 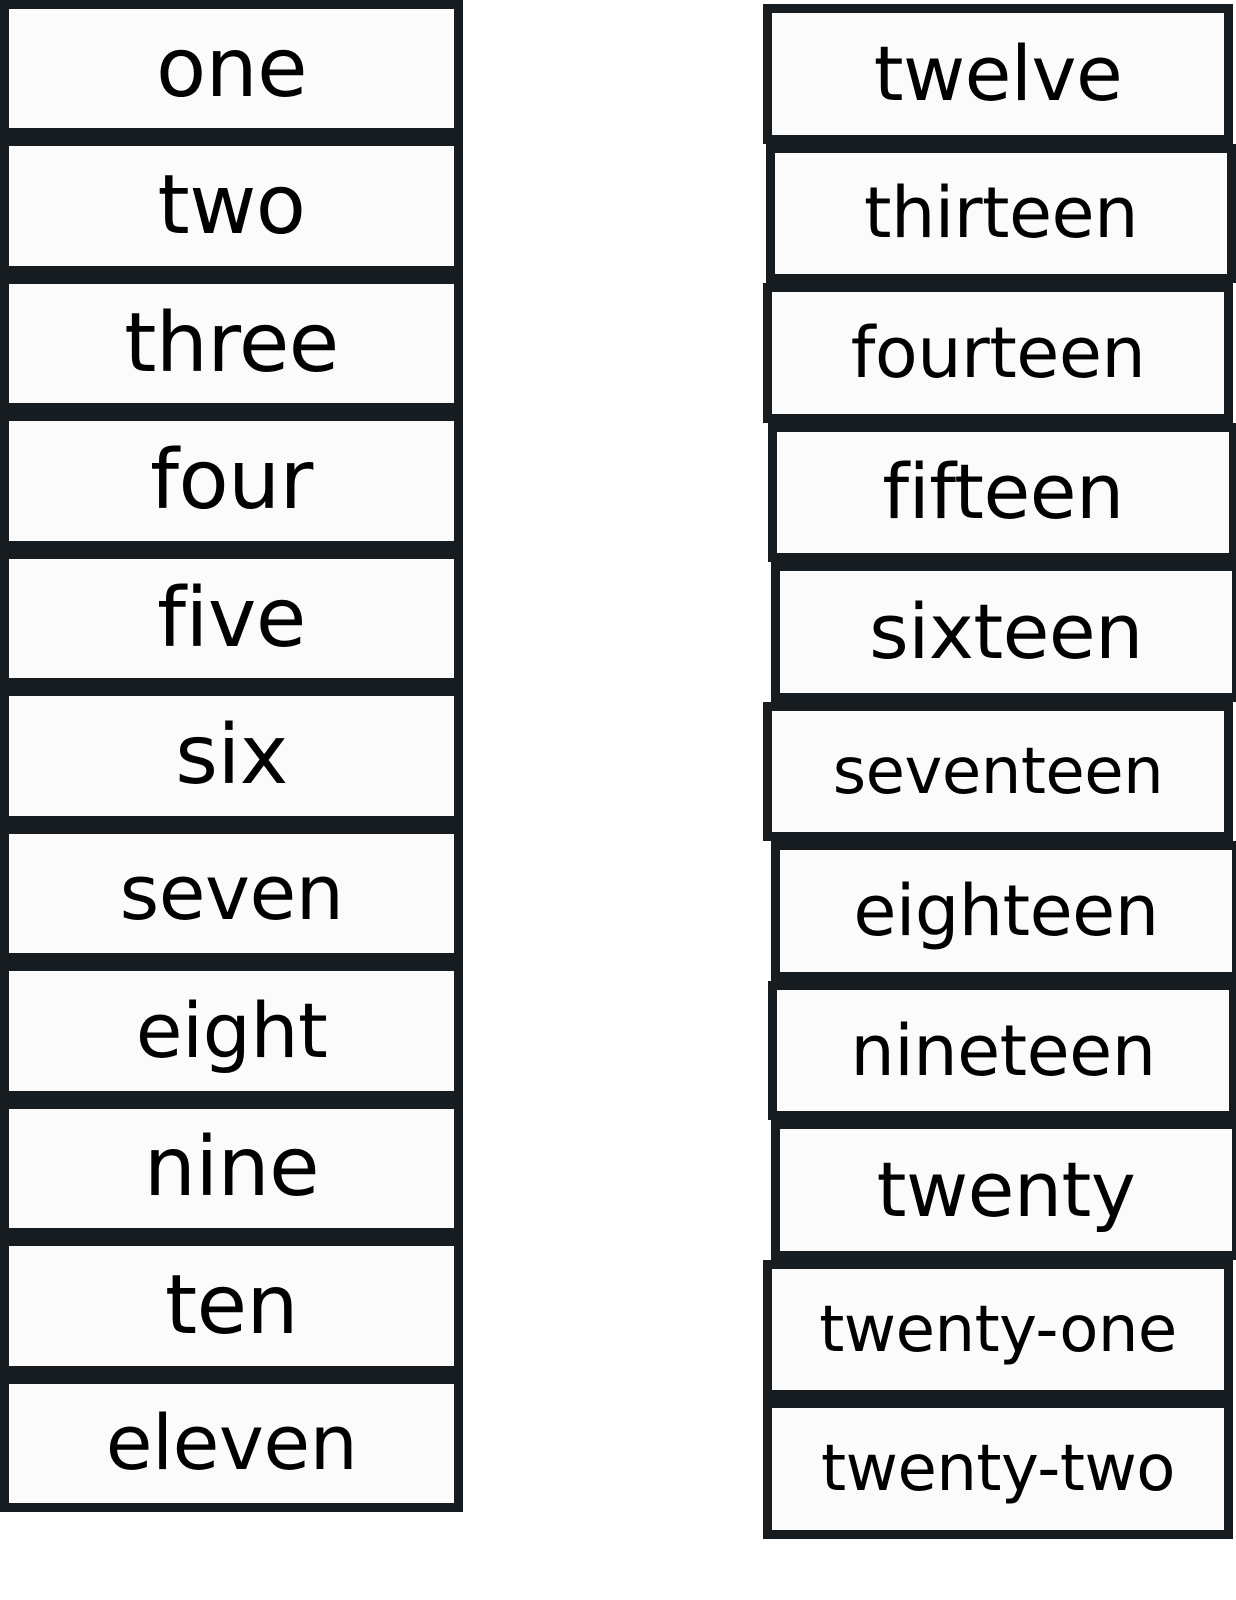 I want to click on word-card-label: eighteen, so click(x=1006, y=911).